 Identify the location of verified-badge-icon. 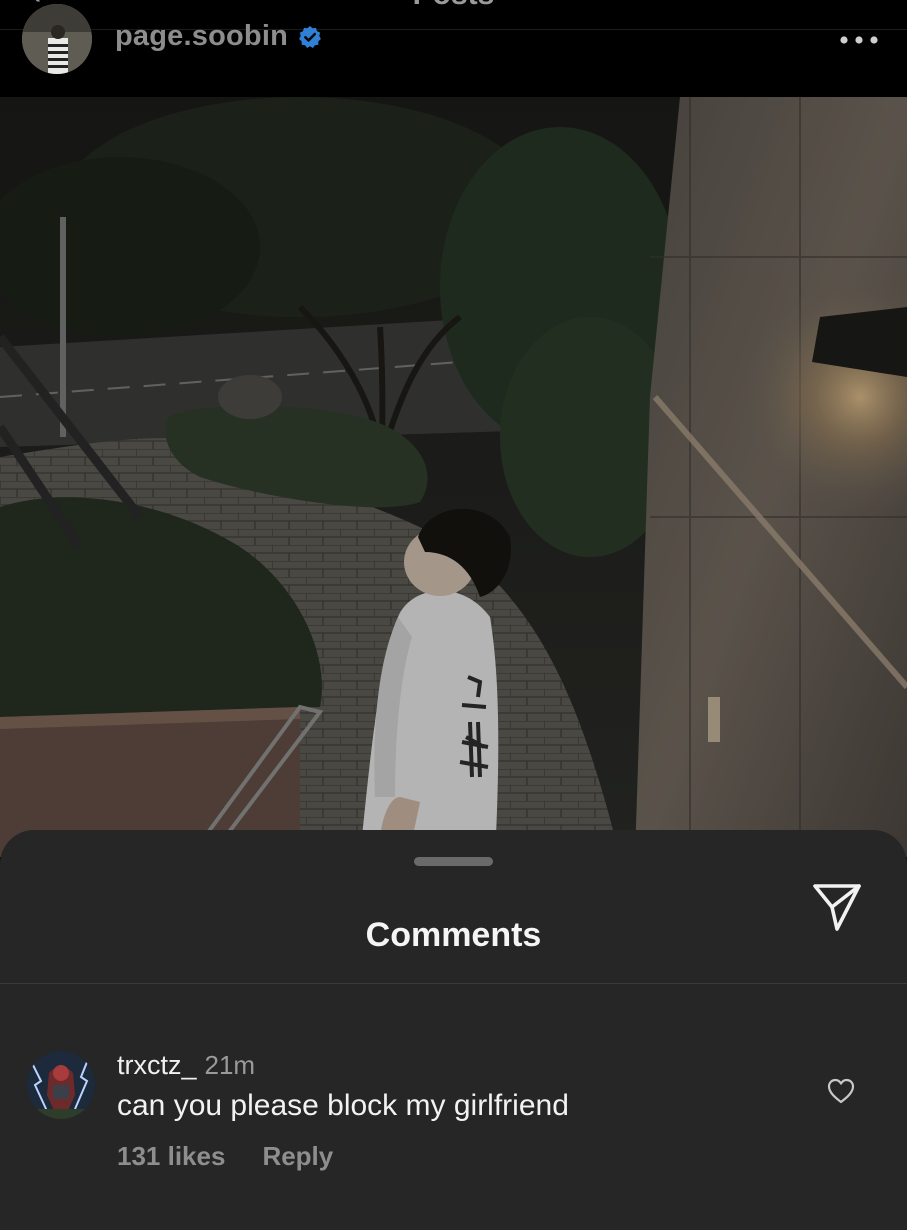
(310, 36).